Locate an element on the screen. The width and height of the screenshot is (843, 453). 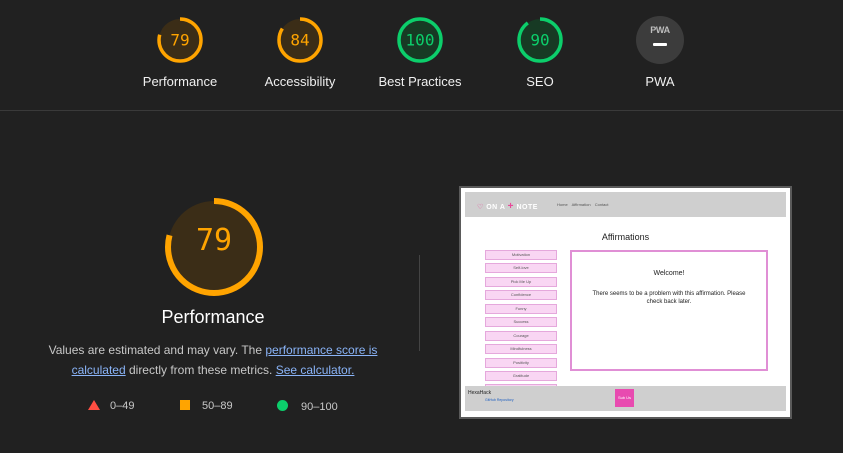
performance-label: Performance is located at coordinates (180, 81).